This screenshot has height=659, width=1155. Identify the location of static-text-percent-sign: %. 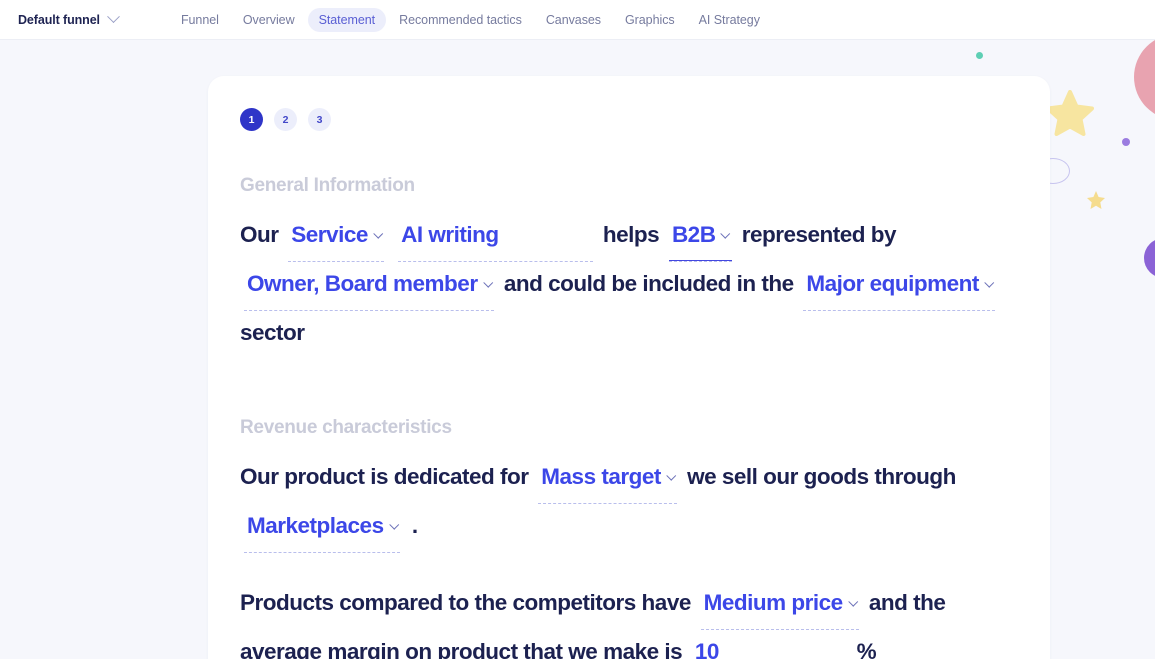
(866, 649).